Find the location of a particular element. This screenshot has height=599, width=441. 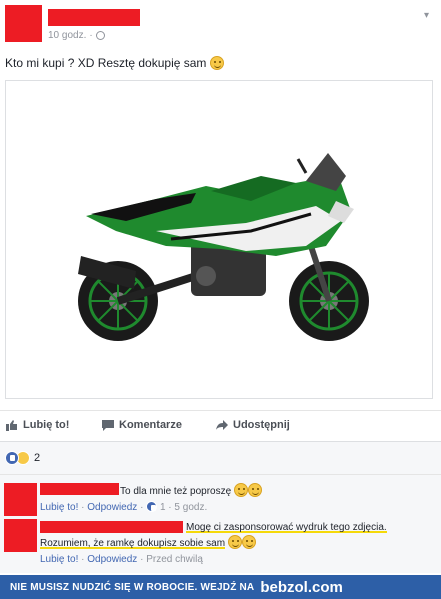

post-actions: Lubię to! Komentarze Udostępnij is located at coordinates (220, 425).